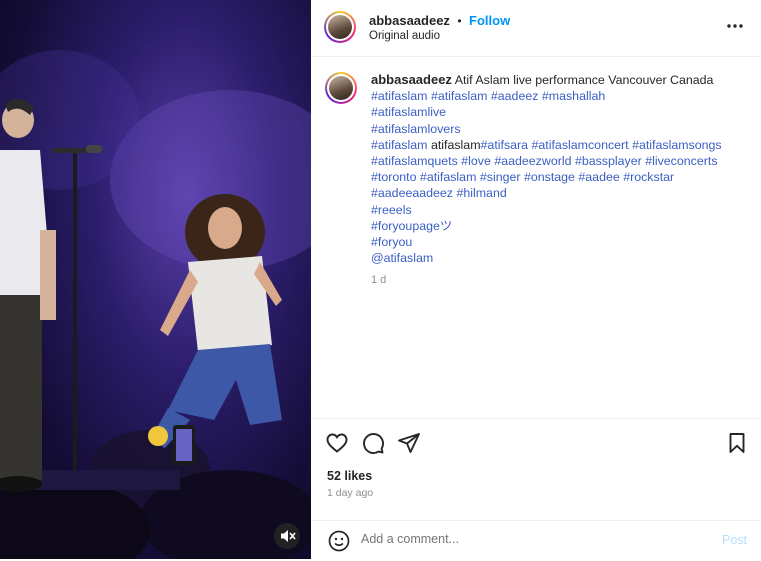  I want to click on heart-icon, so click(337, 443).